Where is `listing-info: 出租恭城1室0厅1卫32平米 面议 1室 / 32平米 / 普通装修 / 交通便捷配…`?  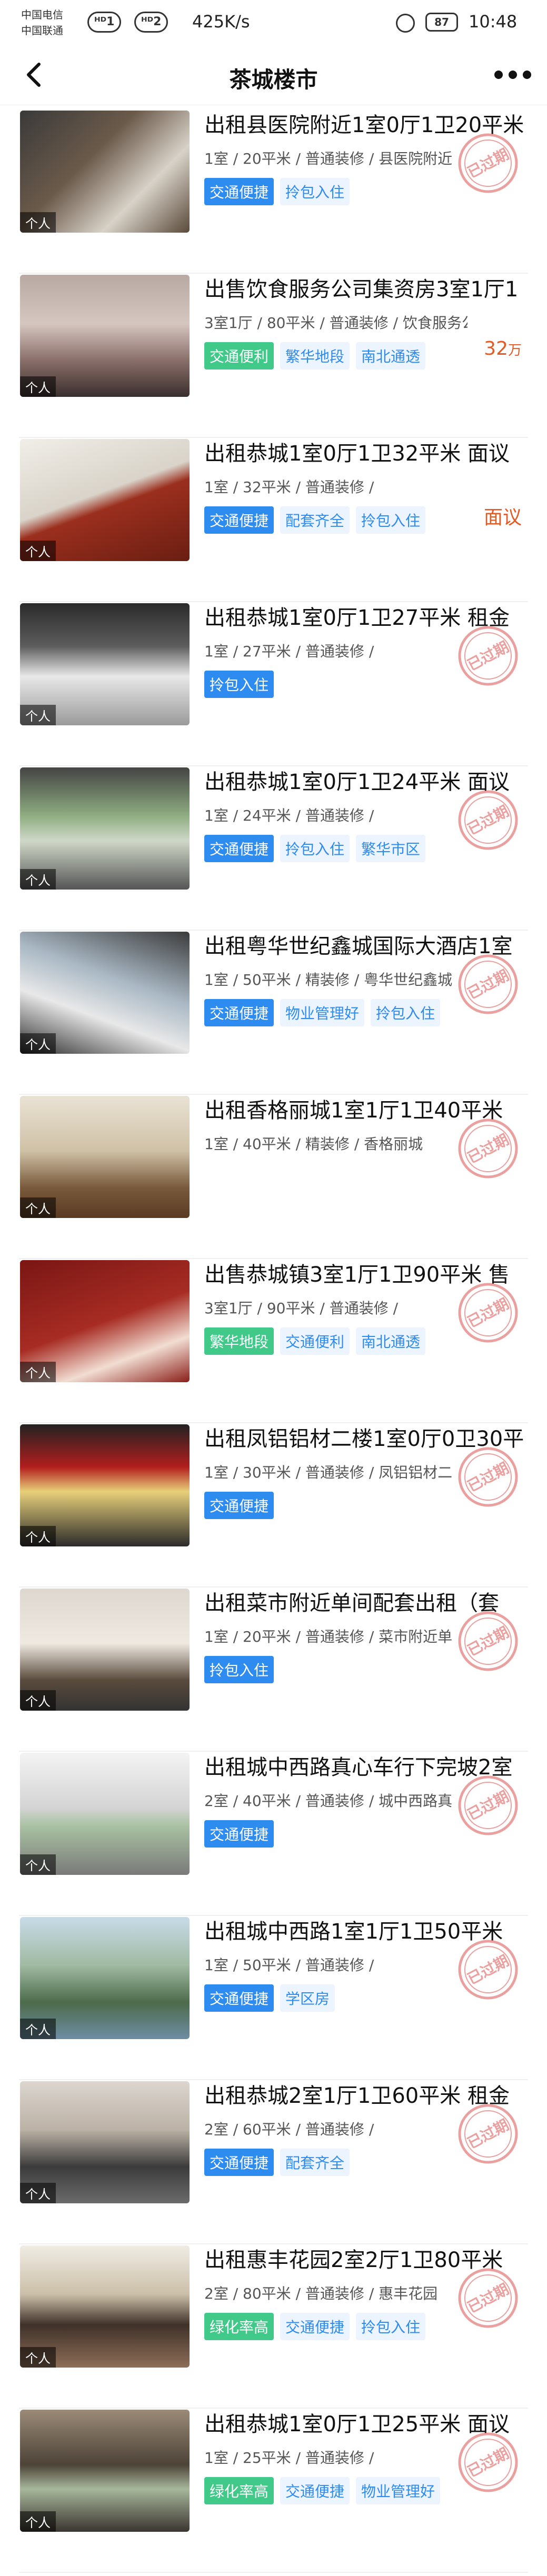
listing-info: 出租恭城1室0厅1卫32平米 面议 1室 / 32平米 / 普通装修 / 交通便捷配… is located at coordinates (367, 487).